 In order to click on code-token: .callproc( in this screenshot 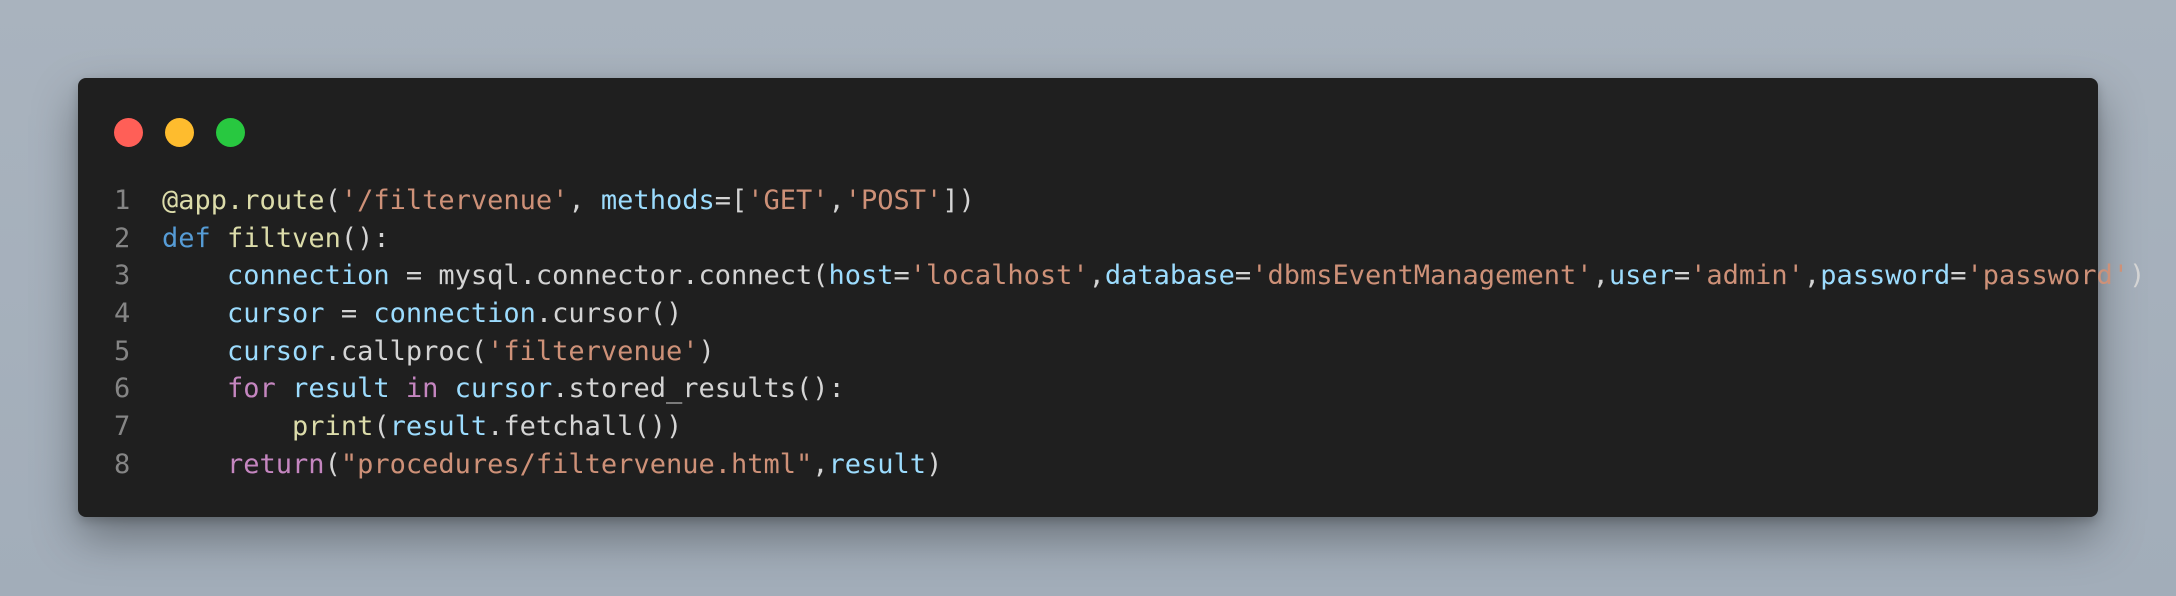, I will do `click(406, 351)`.